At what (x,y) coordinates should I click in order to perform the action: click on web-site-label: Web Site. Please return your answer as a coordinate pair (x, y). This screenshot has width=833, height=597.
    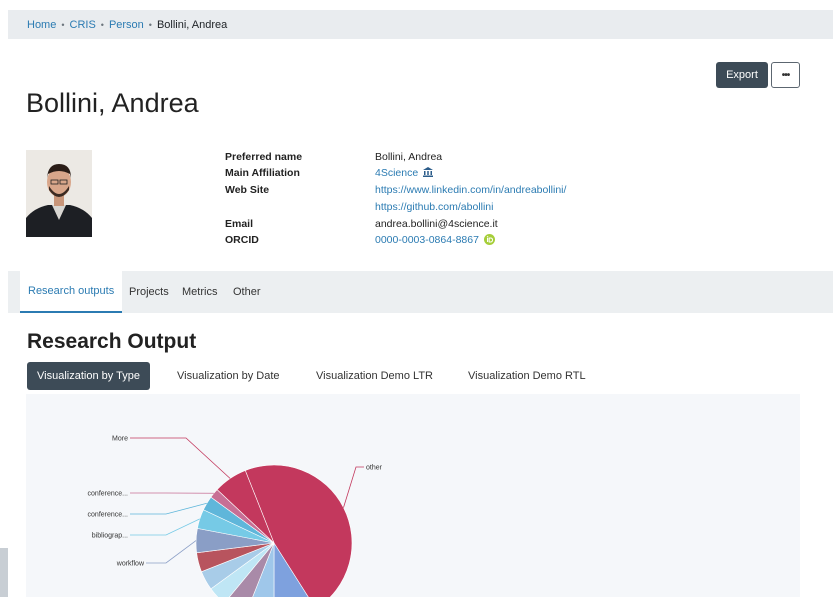
    Looking at the image, I should click on (247, 190).